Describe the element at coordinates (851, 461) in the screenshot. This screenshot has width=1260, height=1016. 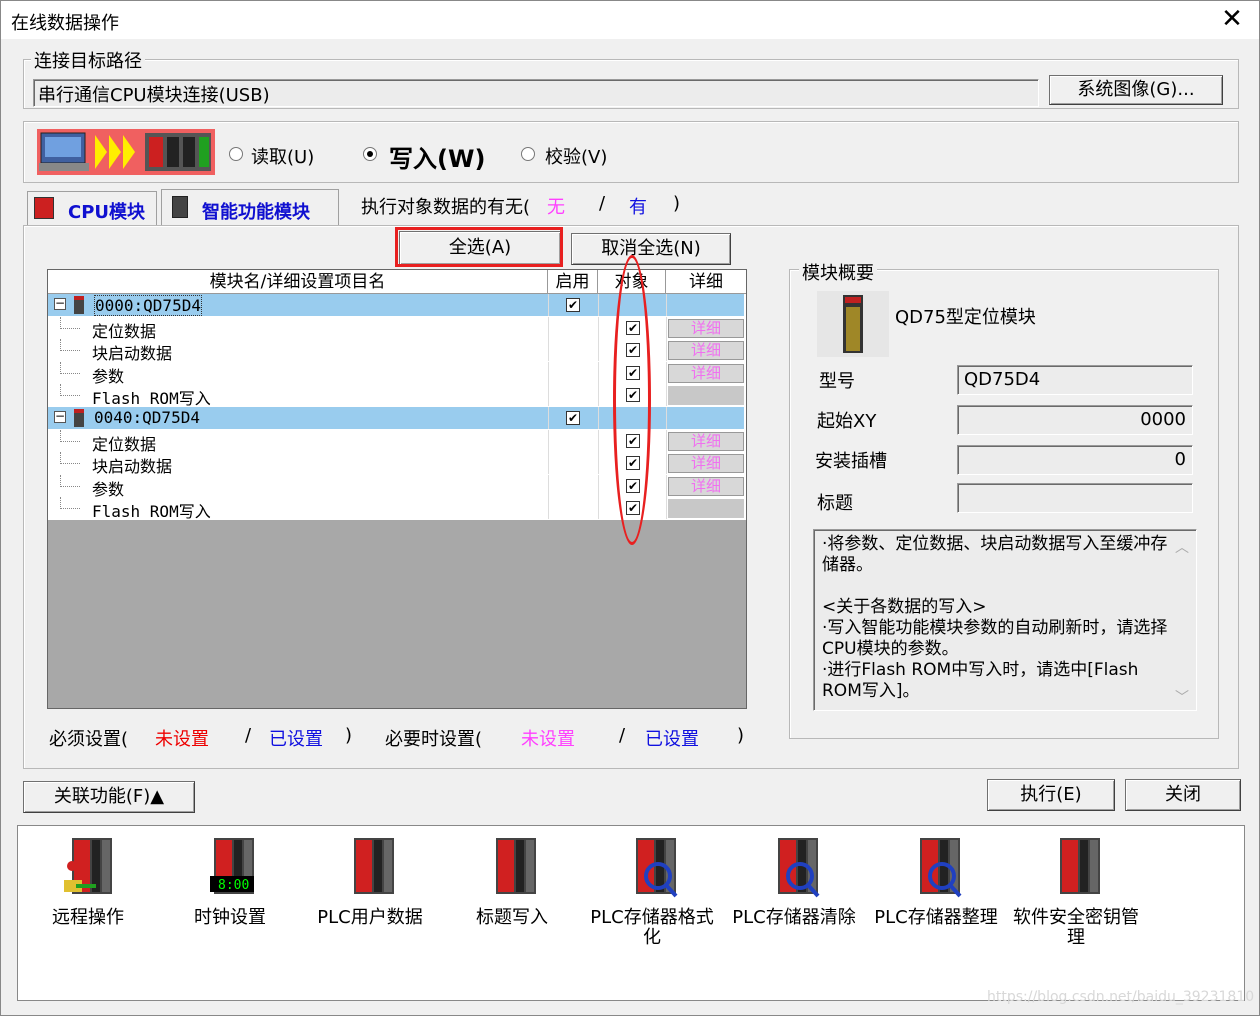
I see `slot-label: 安装插槽` at that location.